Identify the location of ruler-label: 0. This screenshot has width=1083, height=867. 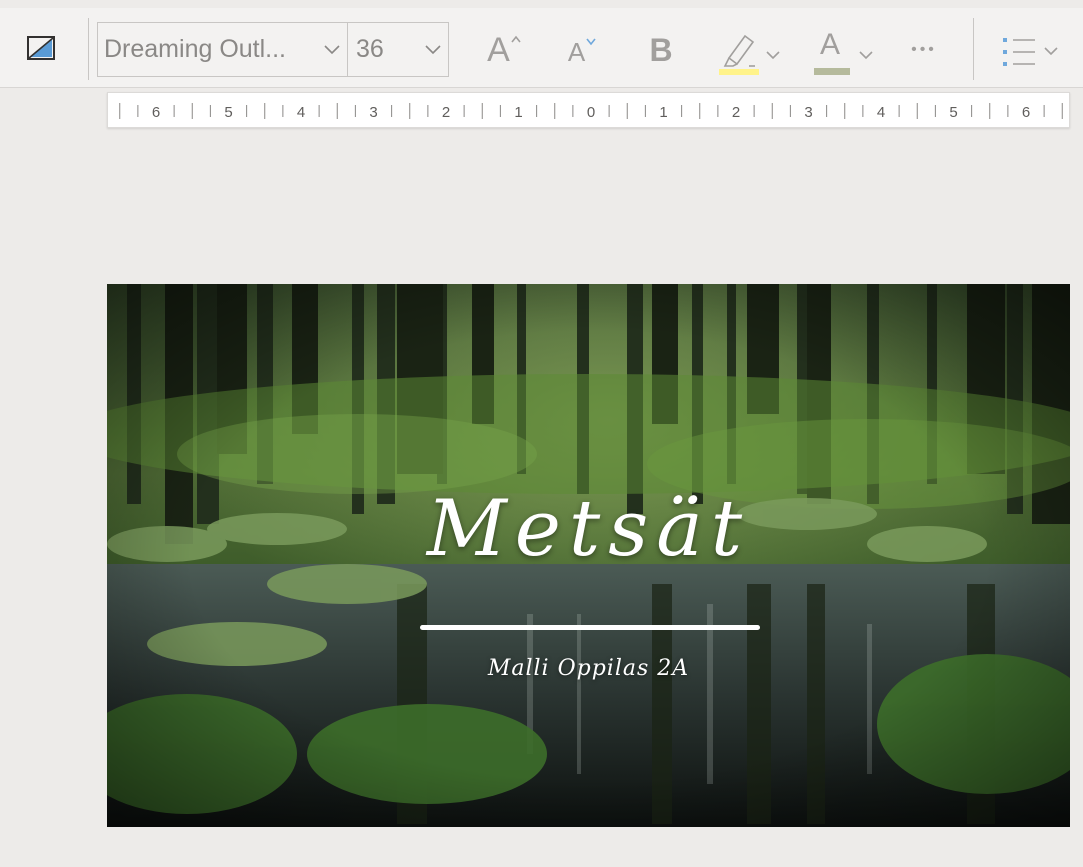
(591, 112).